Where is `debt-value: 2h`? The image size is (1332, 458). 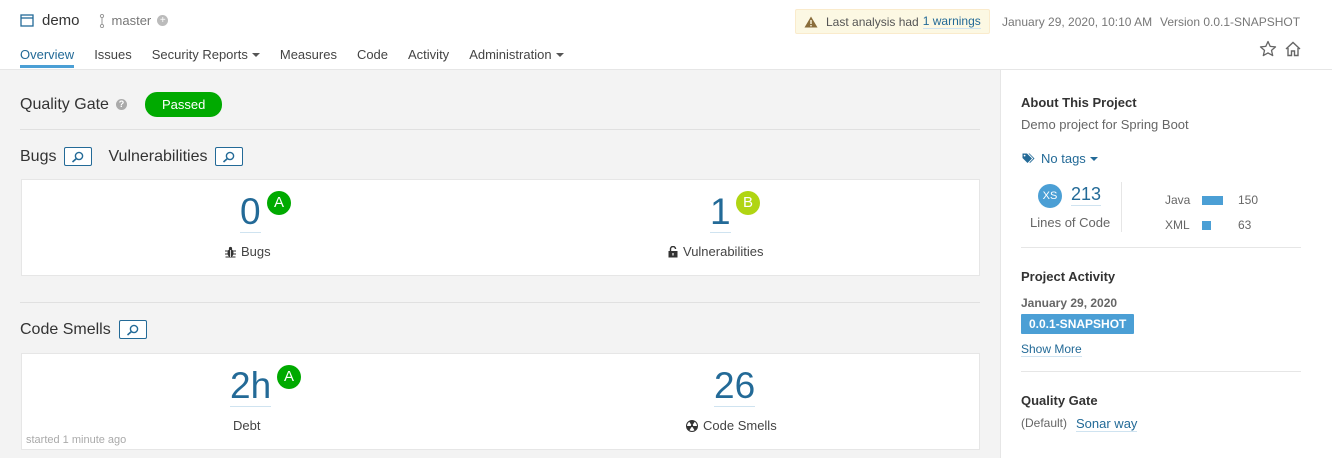 debt-value: 2h is located at coordinates (251, 386).